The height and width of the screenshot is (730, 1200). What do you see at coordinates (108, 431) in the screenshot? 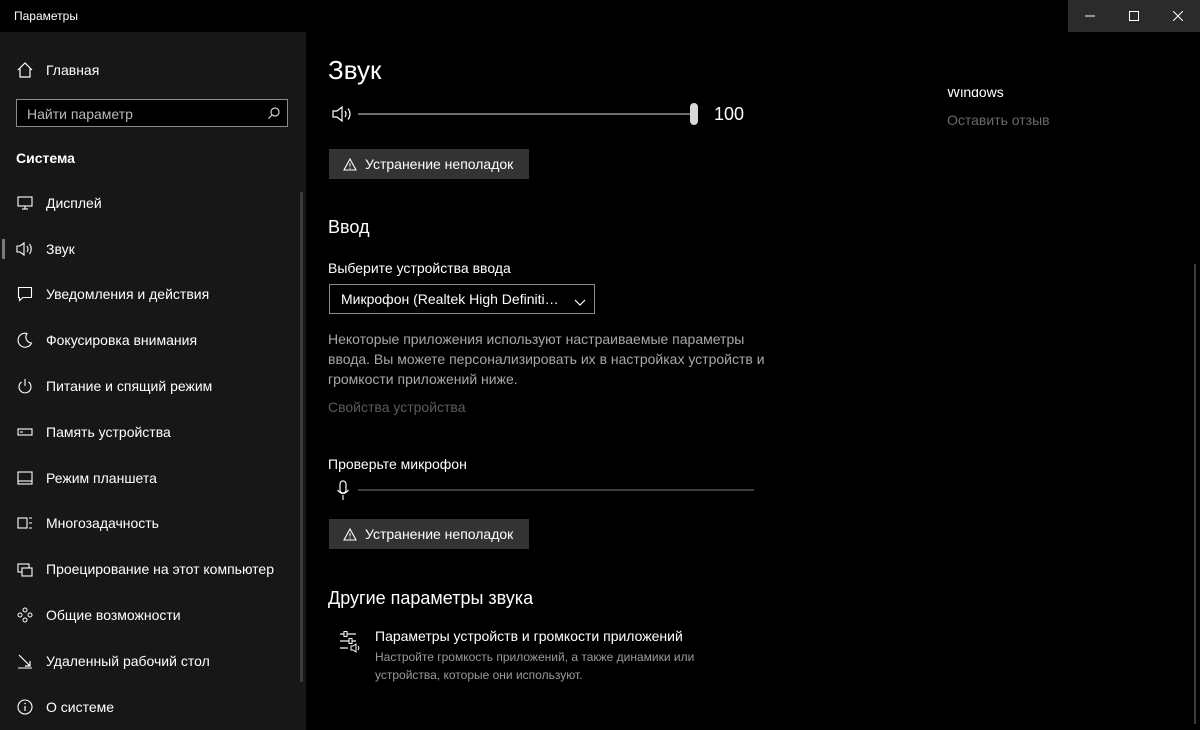
I see `sidebar-item-label: Память устройства` at bounding box center [108, 431].